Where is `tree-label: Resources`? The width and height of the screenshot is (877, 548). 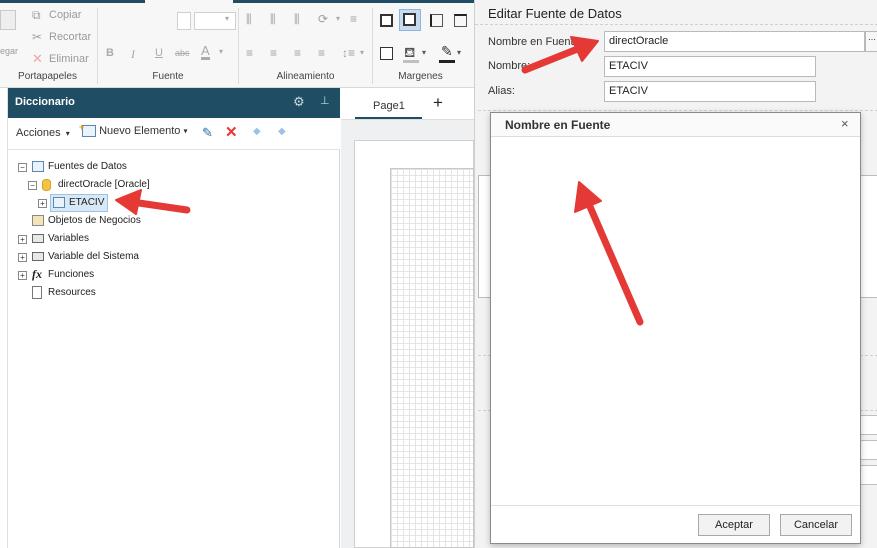 tree-label: Resources is located at coordinates (72, 292).